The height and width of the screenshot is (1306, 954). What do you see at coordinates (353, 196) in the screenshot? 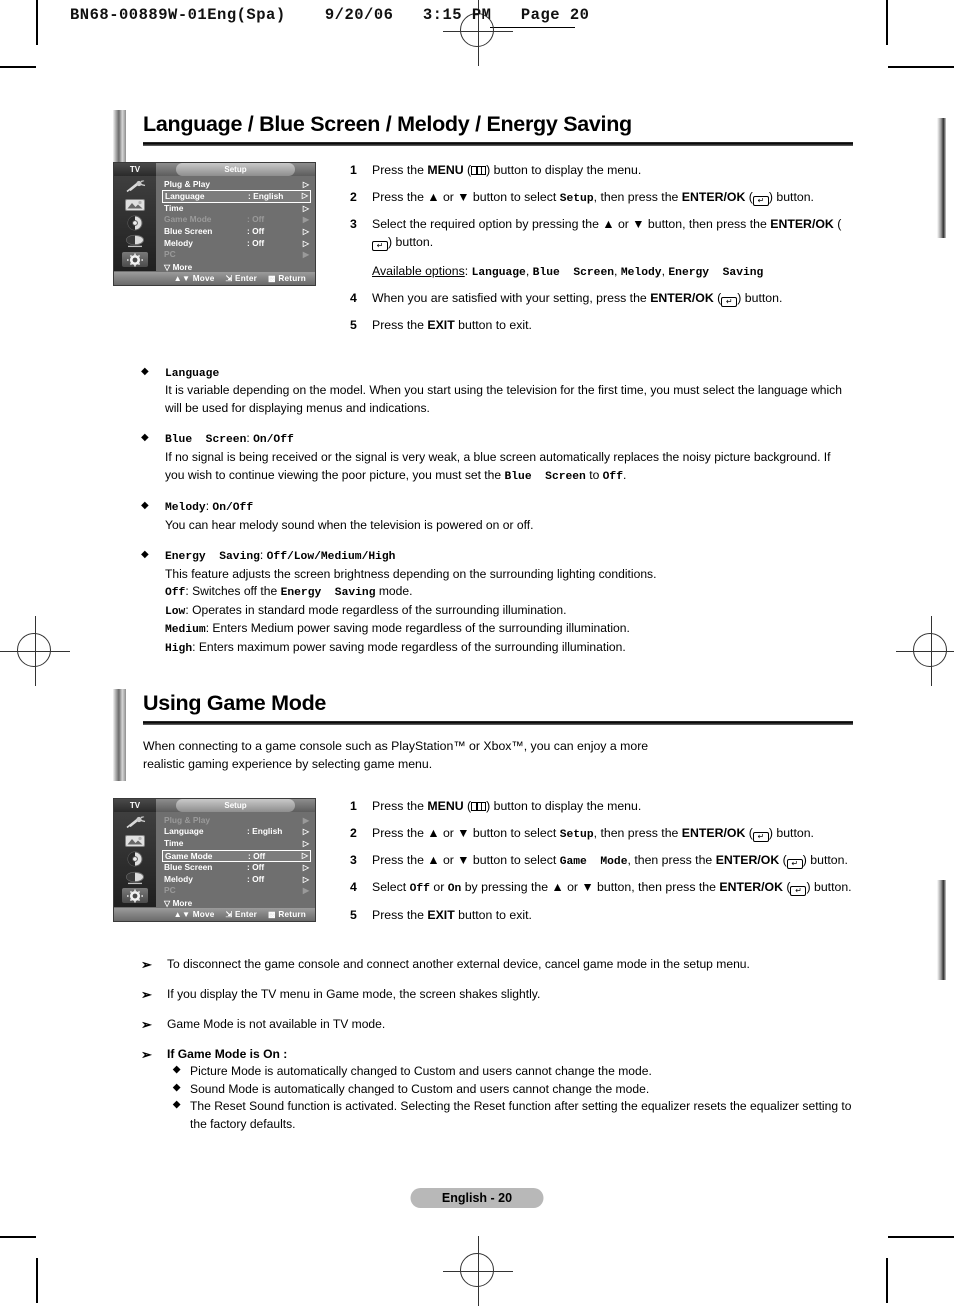
I see `step-number: 2` at bounding box center [353, 196].